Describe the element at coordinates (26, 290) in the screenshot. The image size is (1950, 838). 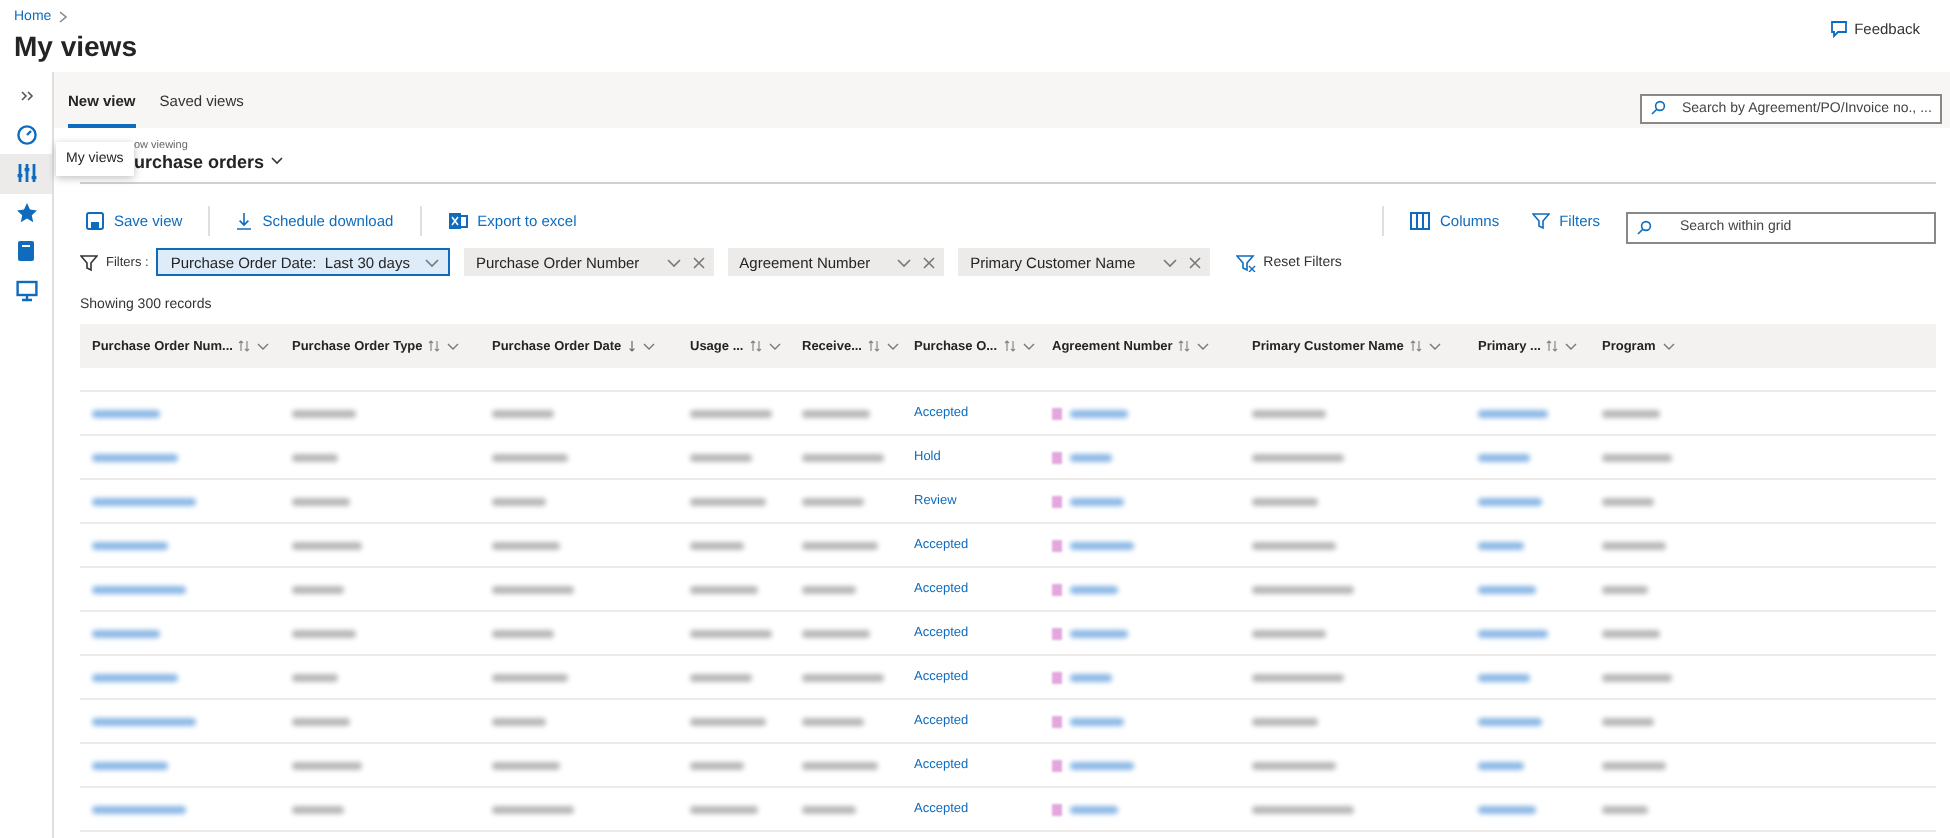
I see `monitor-icon` at that location.